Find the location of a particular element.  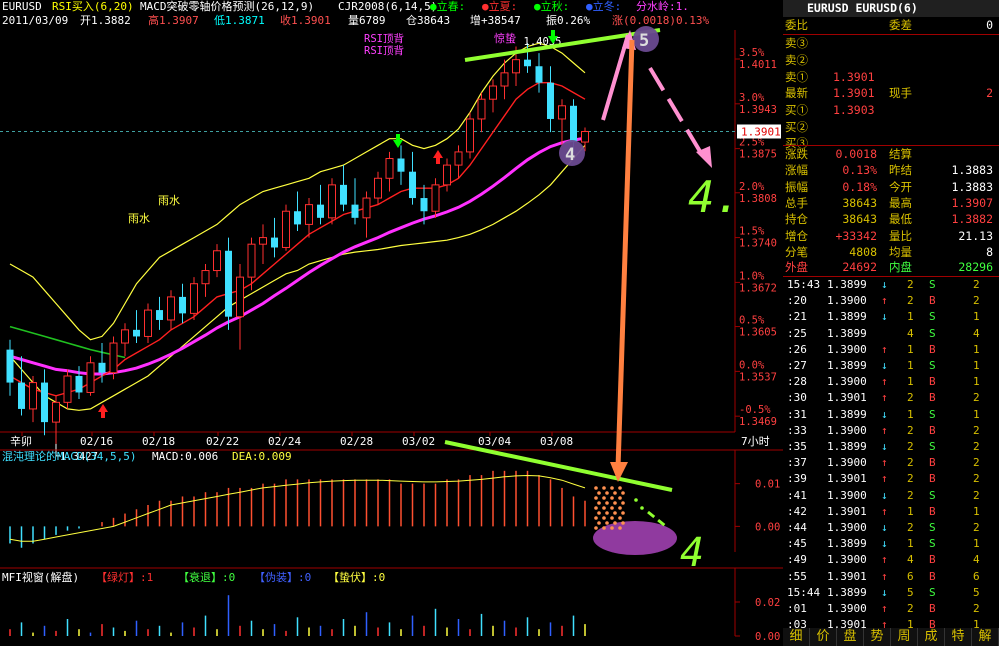

lastvol-label: 现手 is located at coordinates (900, 93).